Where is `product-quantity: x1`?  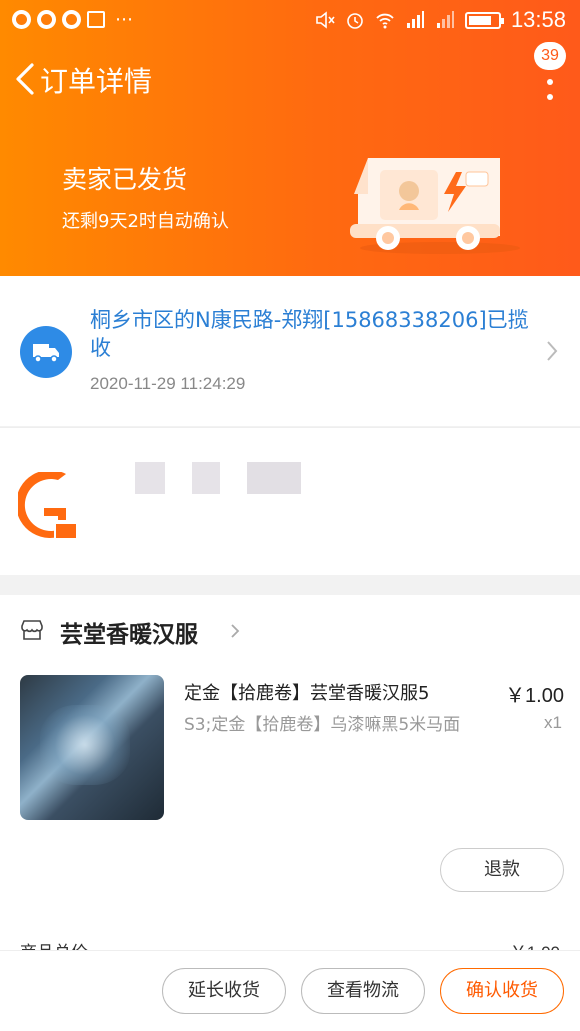
product-quantity: x1 is located at coordinates (553, 722).